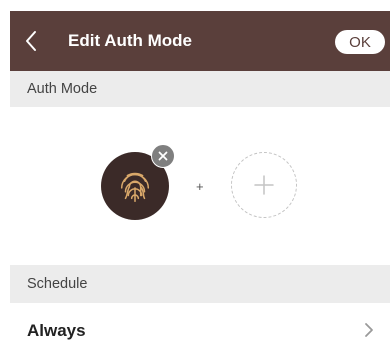 Image resolution: width=390 pixels, height=358 pixels. I want to click on chevron-left-icon, so click(31, 41).